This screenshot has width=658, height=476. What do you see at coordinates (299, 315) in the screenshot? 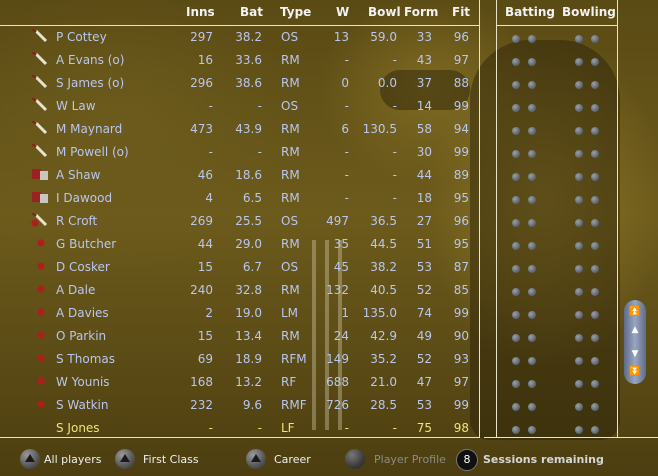
I see `player-row: A Davies 2 19.0 LM 1 135.0 74 99` at bounding box center [299, 315].